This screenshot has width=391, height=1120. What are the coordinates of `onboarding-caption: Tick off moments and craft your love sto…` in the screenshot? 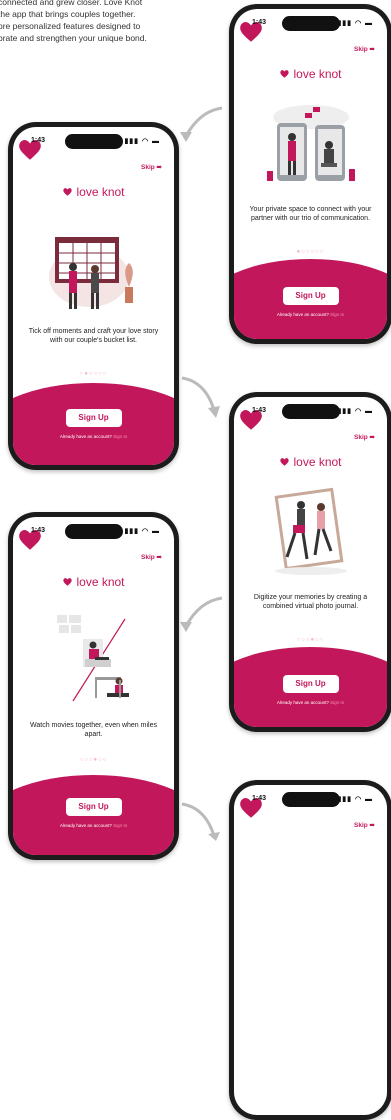 It's located at (93, 336).